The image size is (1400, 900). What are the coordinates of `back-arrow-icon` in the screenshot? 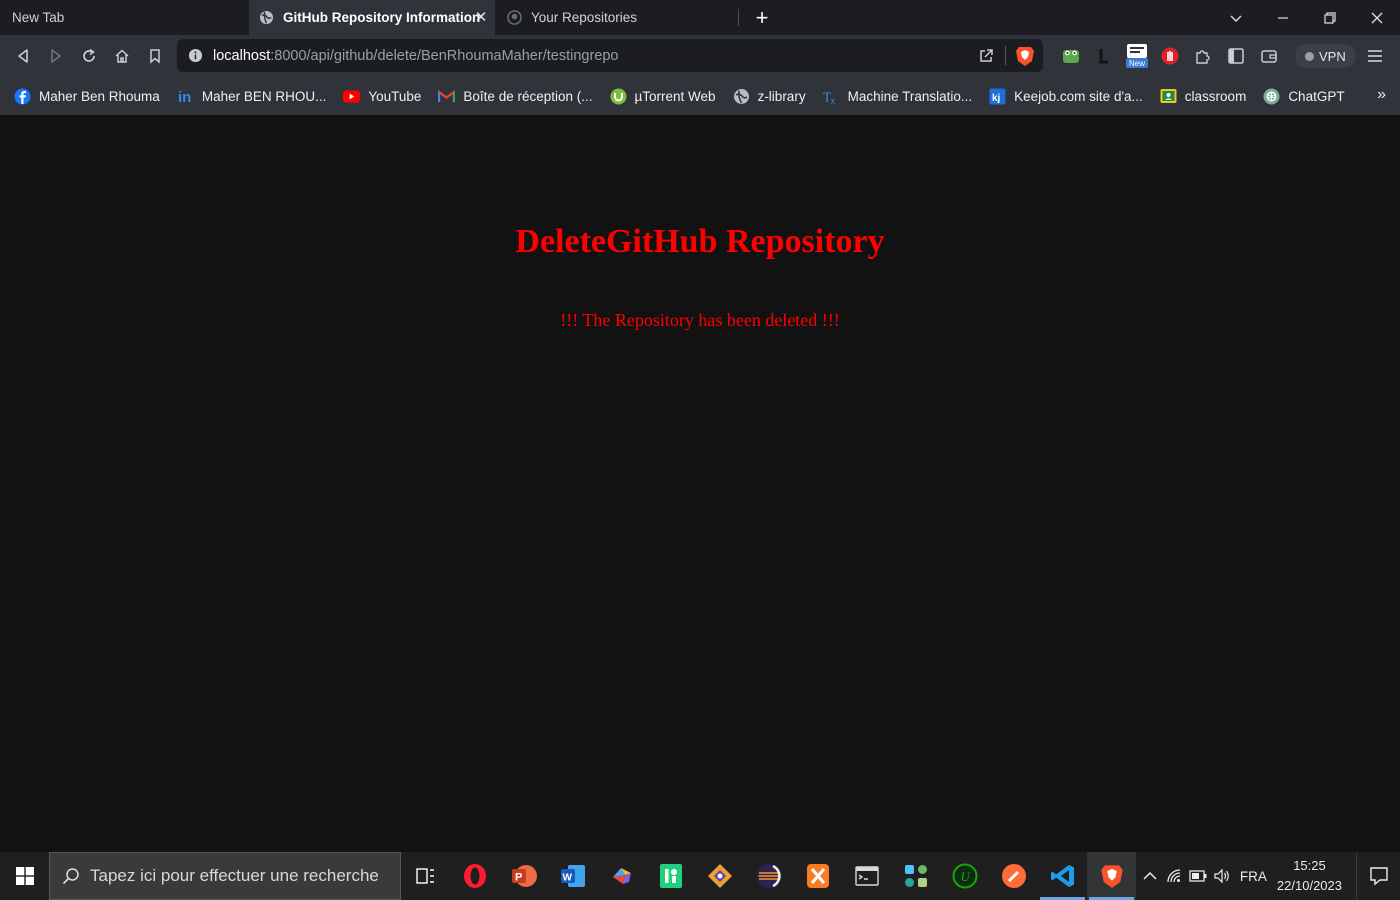 It's located at (22, 56).